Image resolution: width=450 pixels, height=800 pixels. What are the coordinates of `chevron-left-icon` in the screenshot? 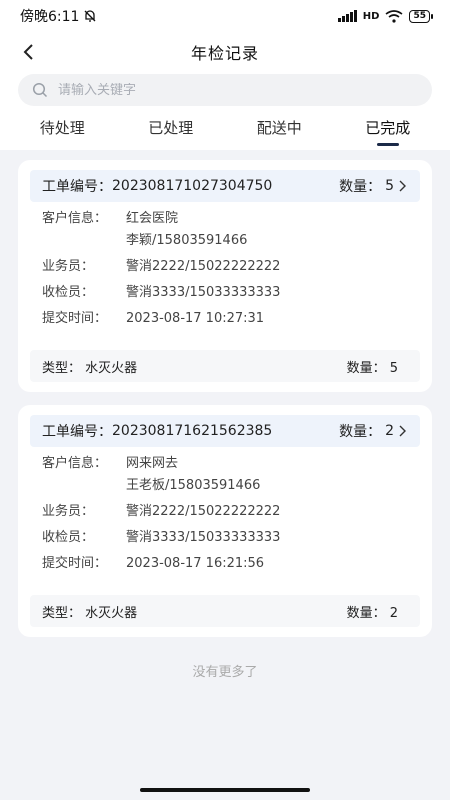 It's located at (28, 52).